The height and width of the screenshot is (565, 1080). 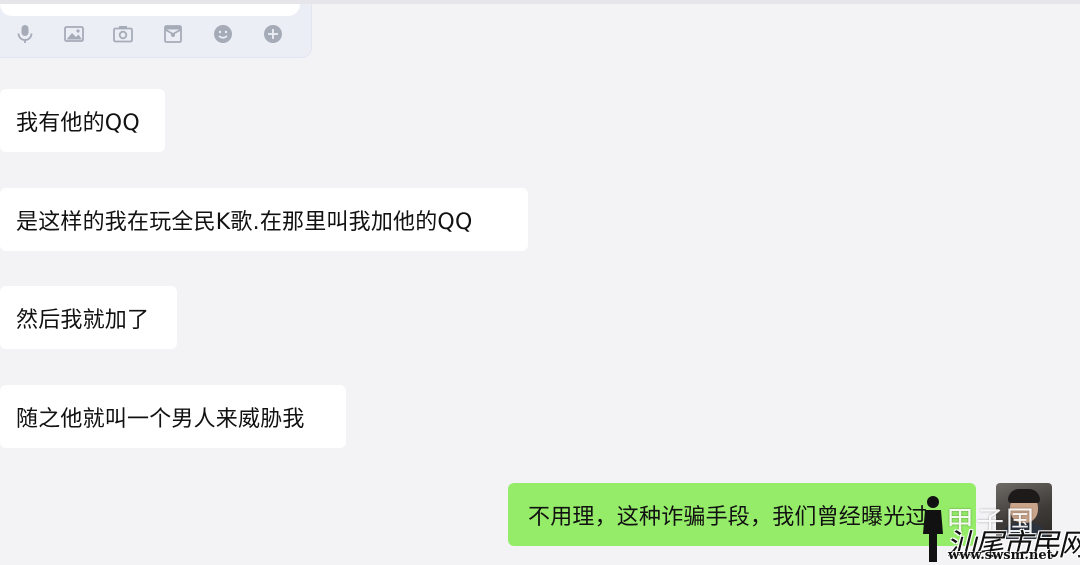 I want to click on watermark-logo: 汕尾市民网 www.swsm.net, so click(x=998, y=527).